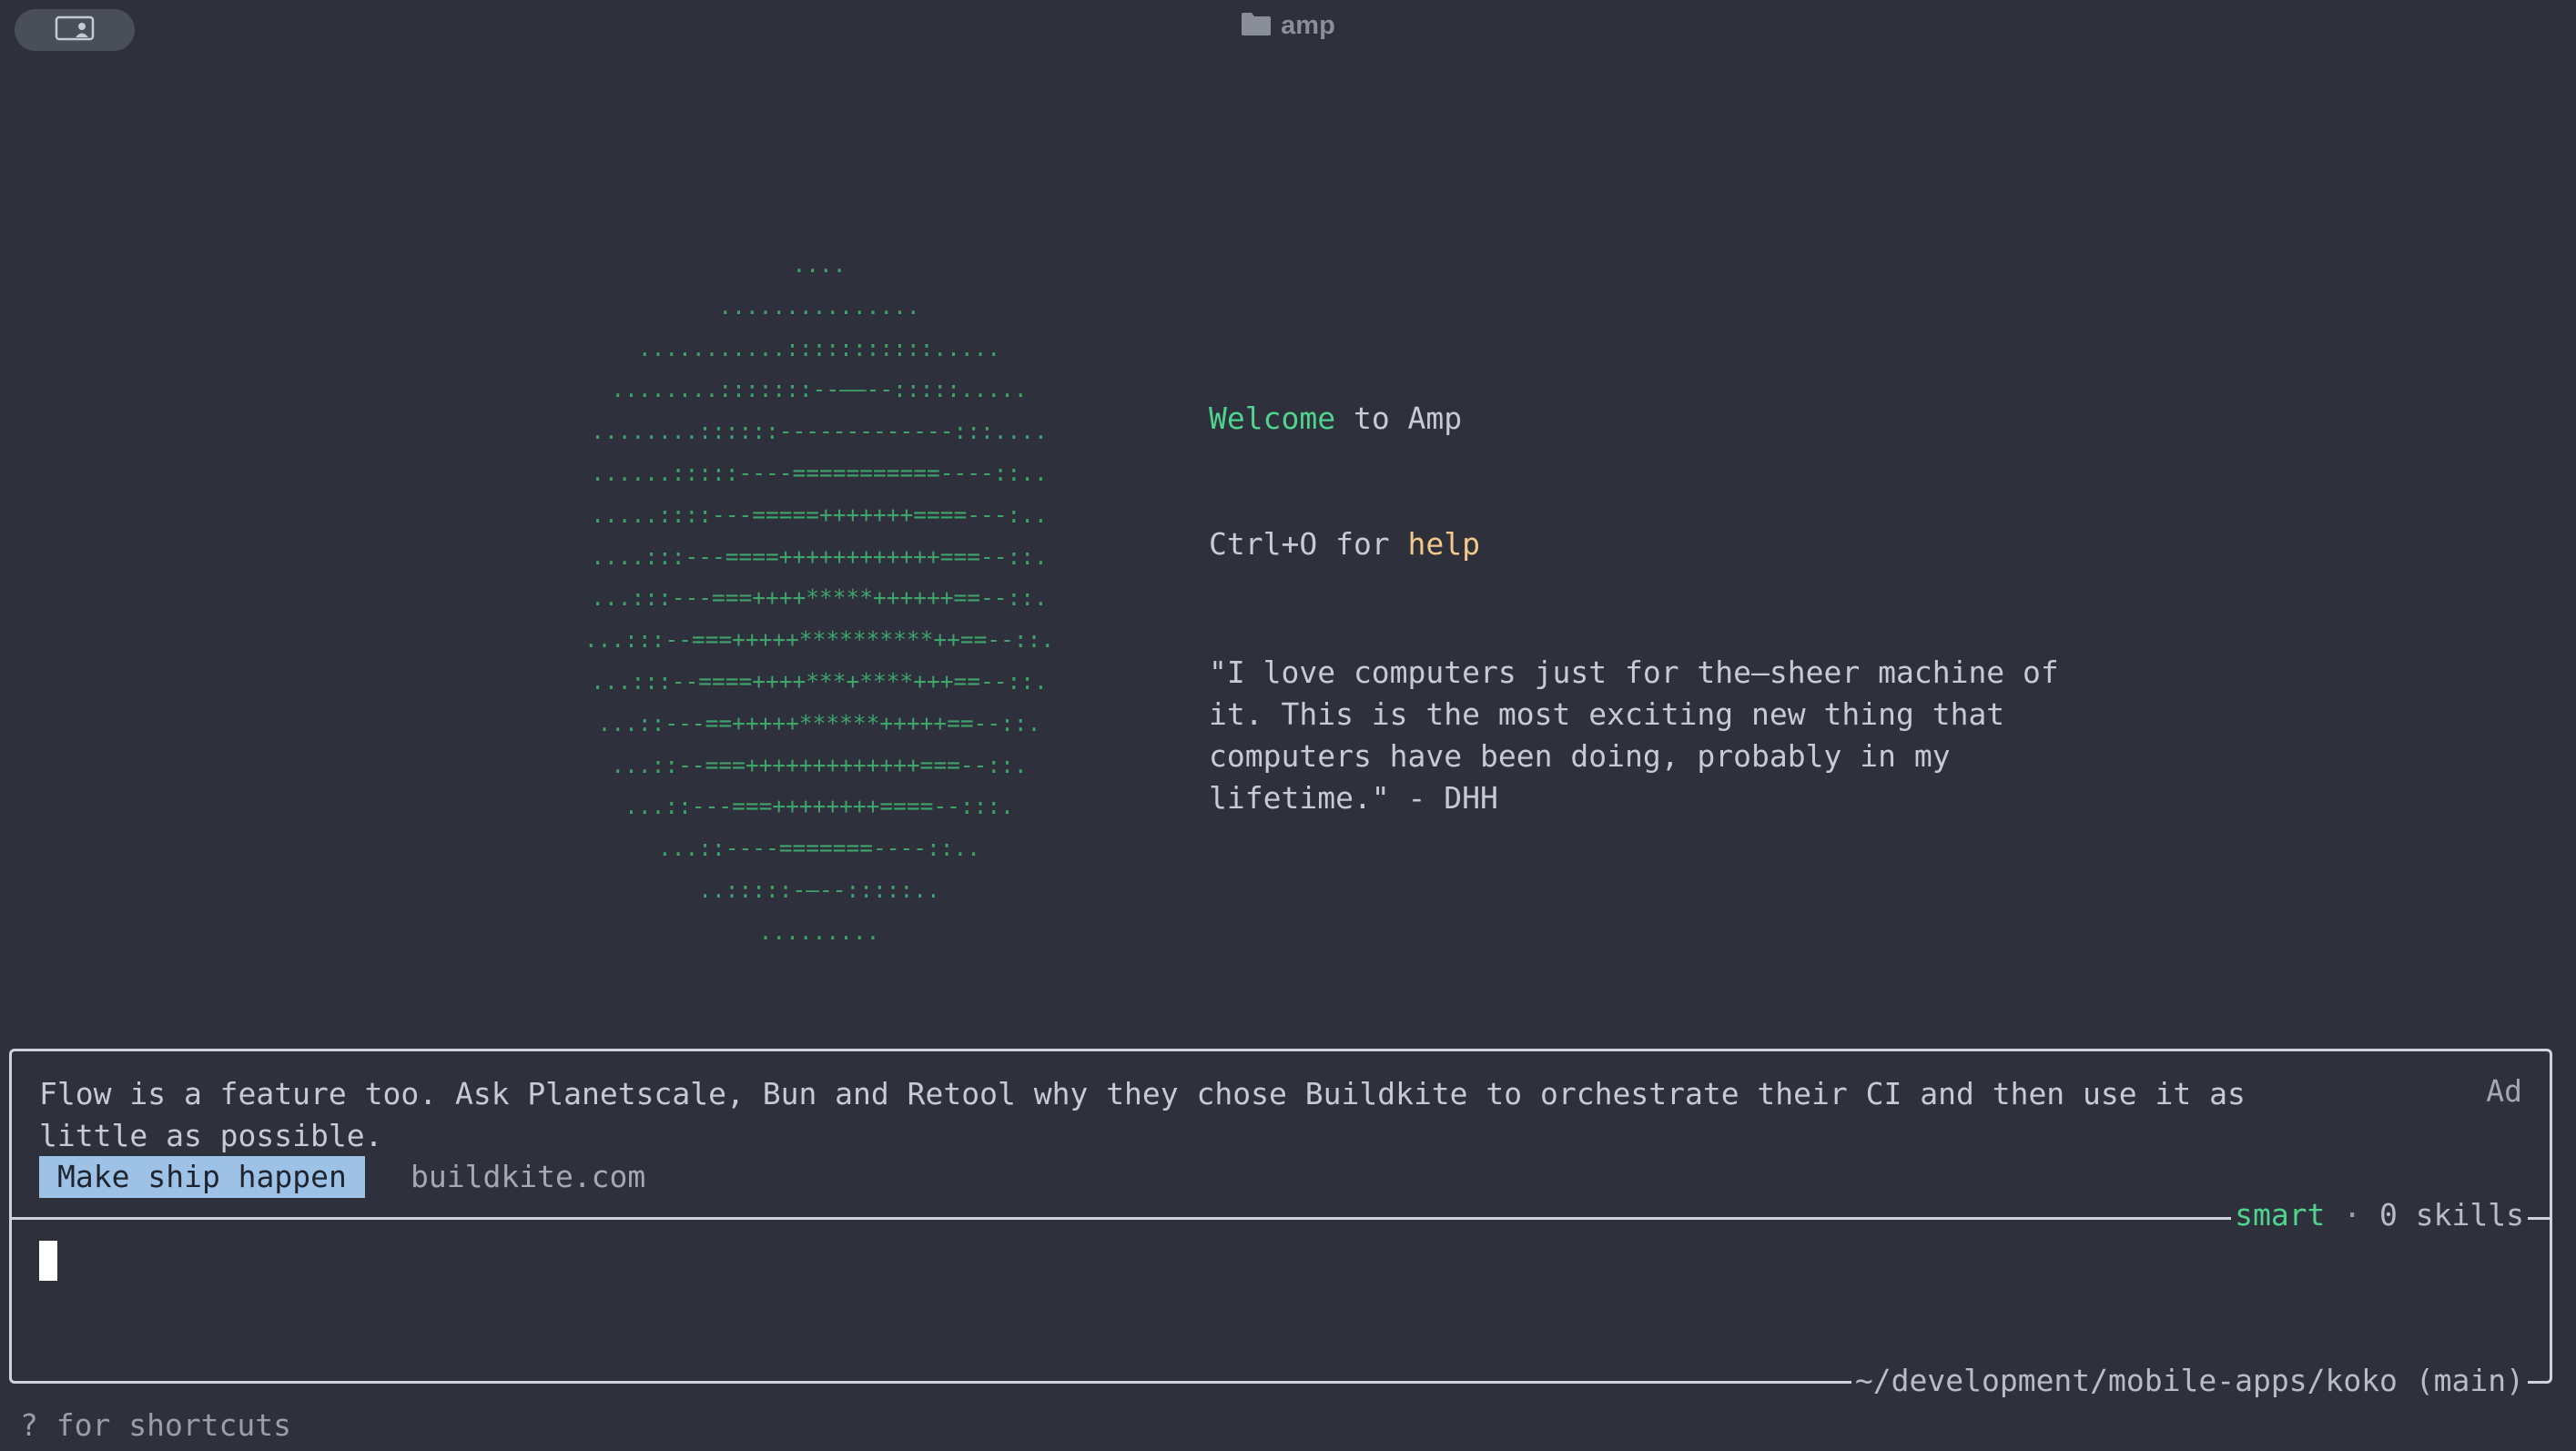 This screenshot has width=2576, height=1451. I want to click on window-title: amp, so click(1288, 27).